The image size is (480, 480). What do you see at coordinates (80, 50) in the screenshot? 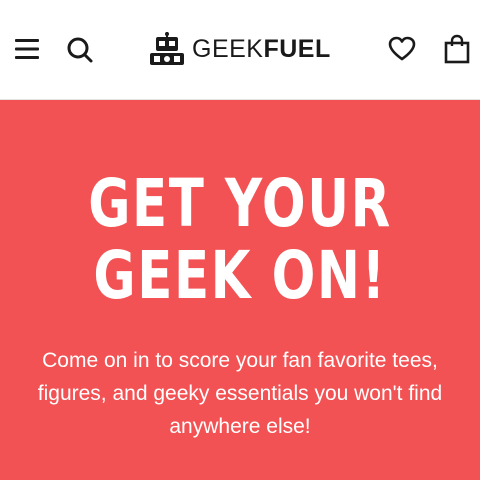
I see `search-icon` at bounding box center [80, 50].